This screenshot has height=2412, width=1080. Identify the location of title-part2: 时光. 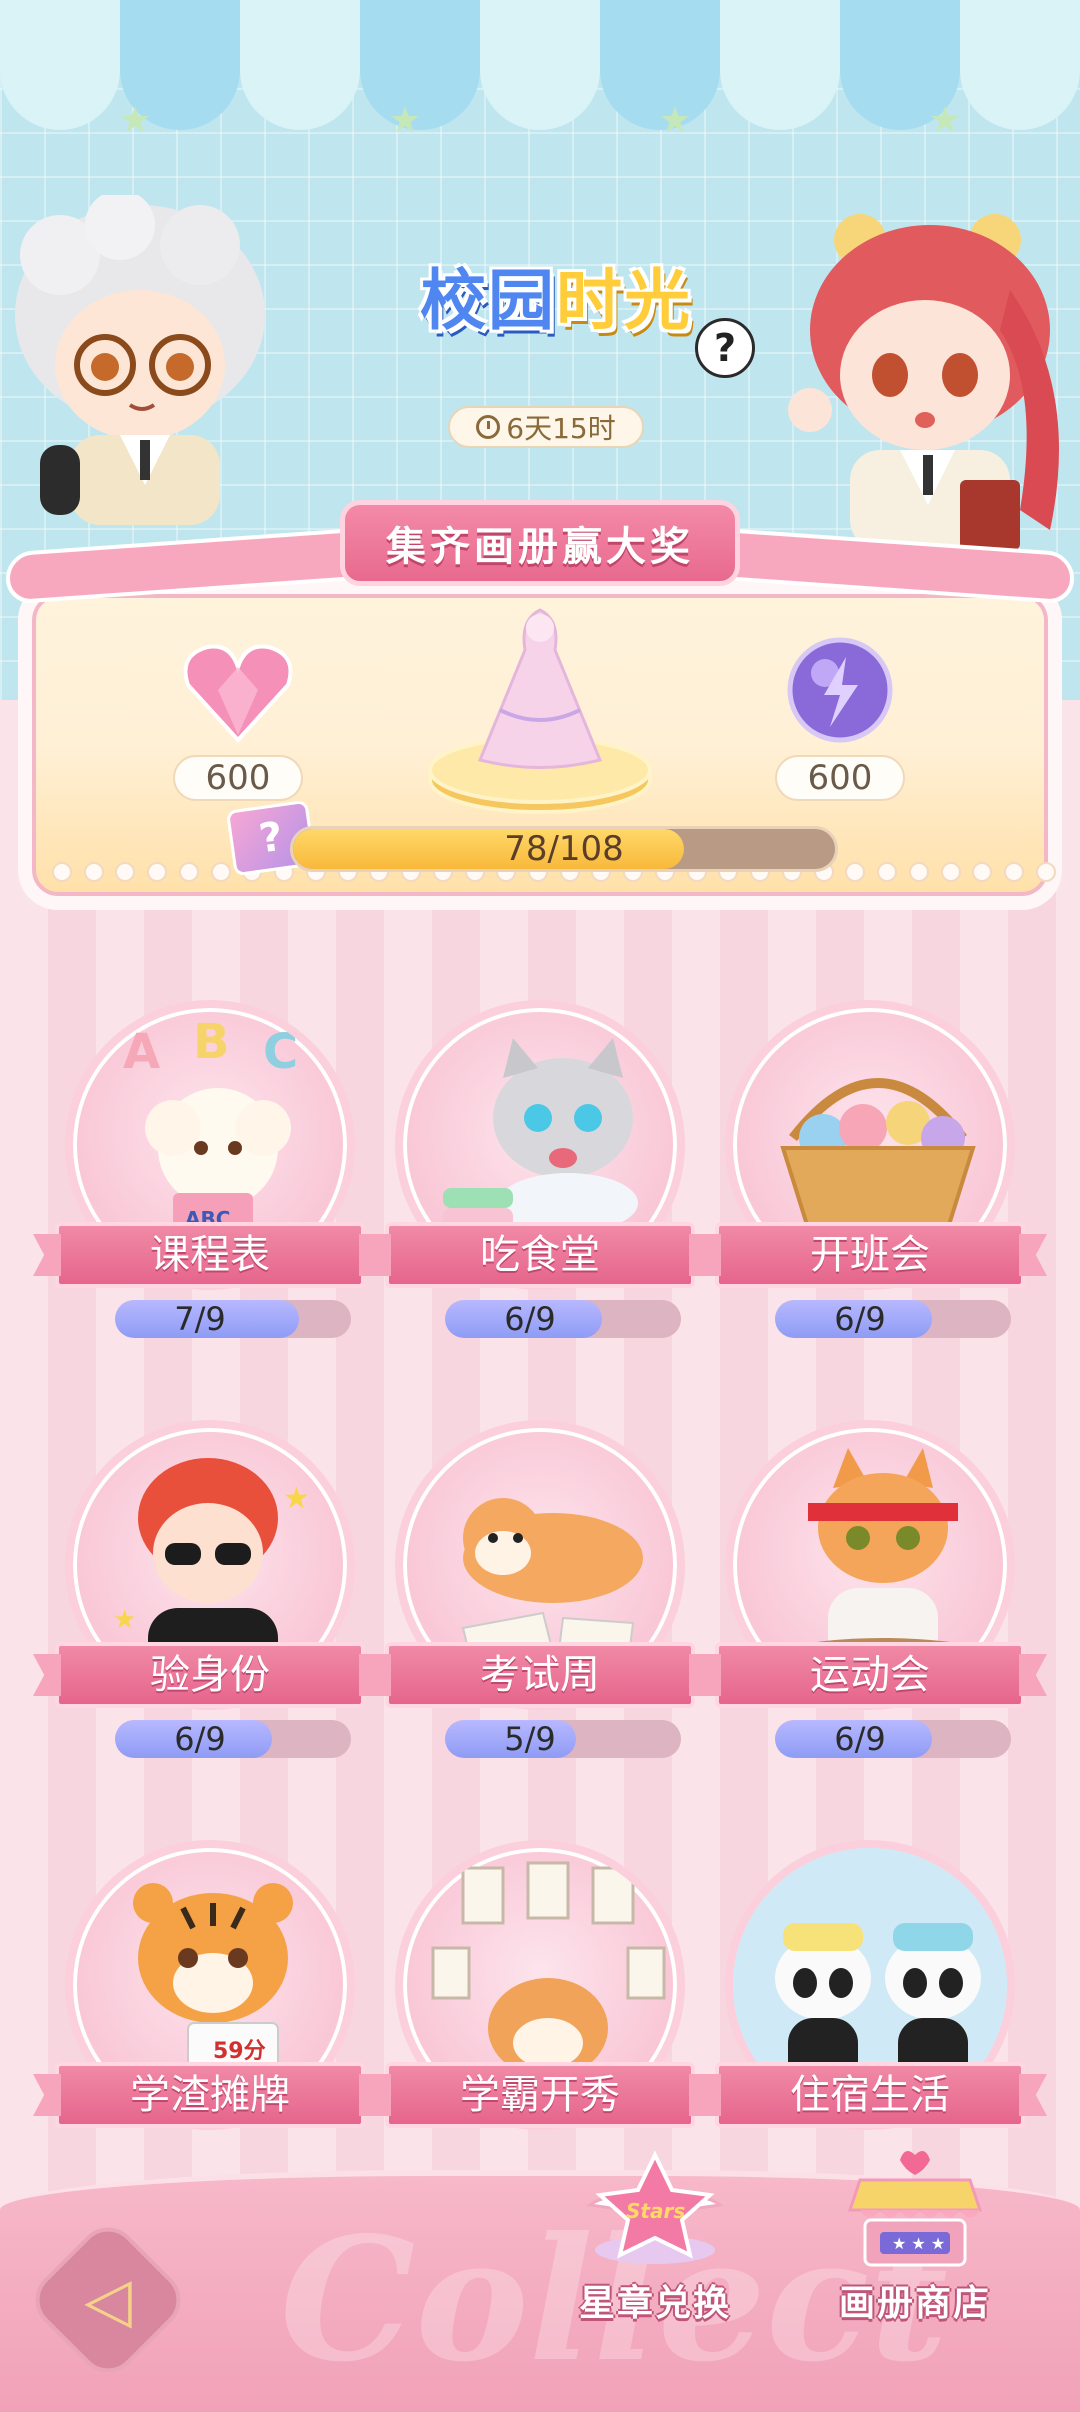
(624, 300).